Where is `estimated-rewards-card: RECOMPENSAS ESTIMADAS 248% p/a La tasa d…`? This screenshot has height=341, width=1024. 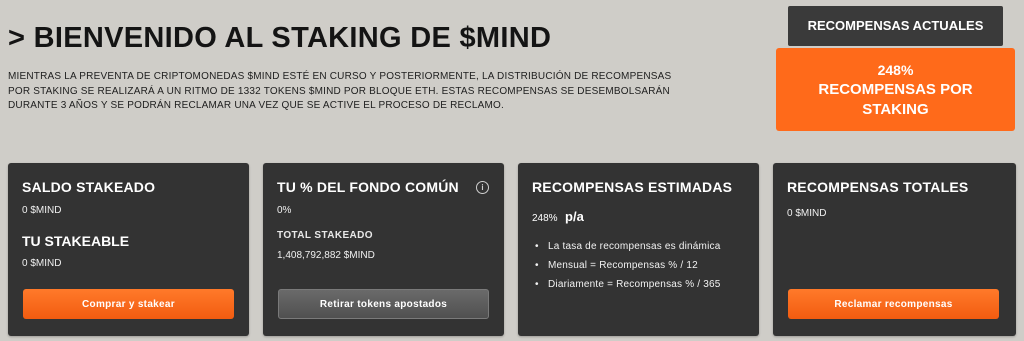
estimated-rewards-card: RECOMPENSAS ESTIMADAS 248% p/a La tasa d… is located at coordinates (638, 249).